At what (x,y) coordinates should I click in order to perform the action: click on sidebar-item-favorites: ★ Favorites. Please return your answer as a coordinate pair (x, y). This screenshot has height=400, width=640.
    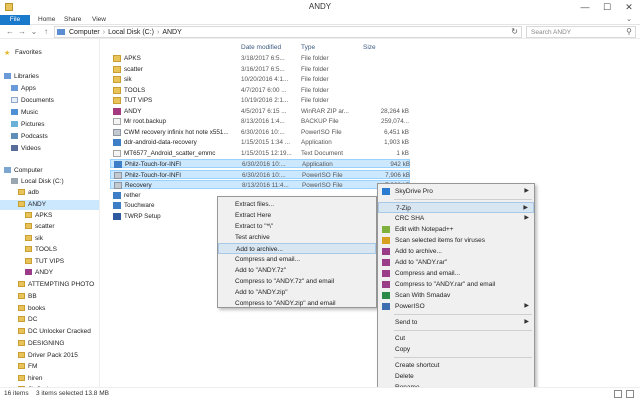
    Looking at the image, I should click on (23, 53).